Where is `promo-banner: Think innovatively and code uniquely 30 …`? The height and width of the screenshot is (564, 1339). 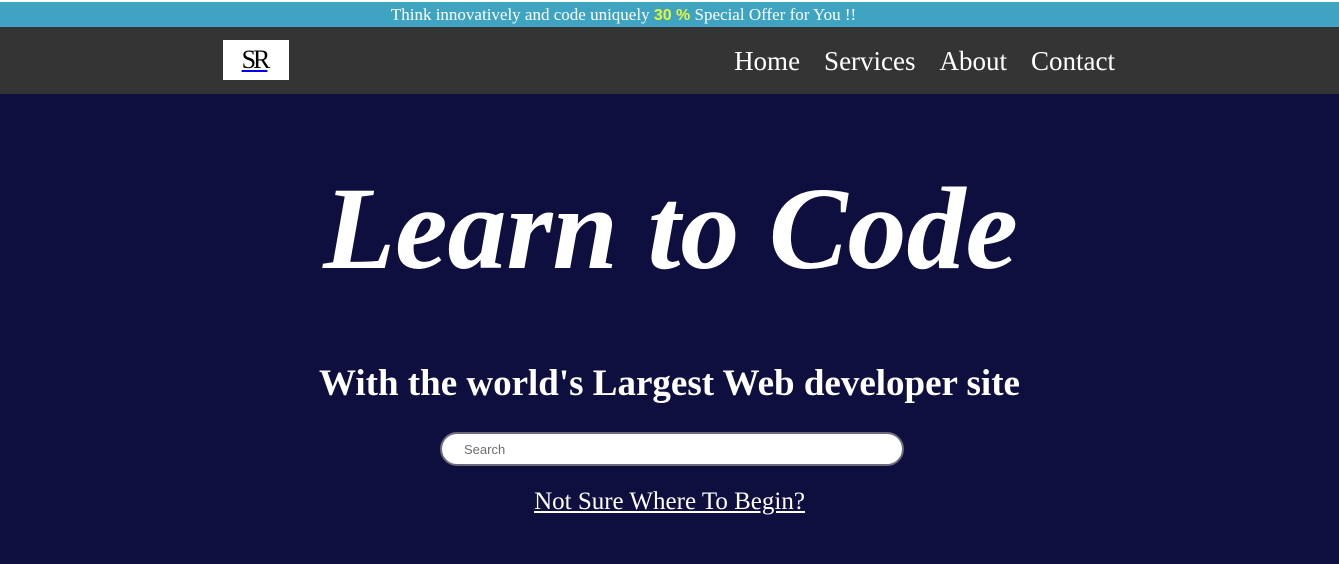
promo-banner: Think innovatively and code uniquely 30 … is located at coordinates (669, 14).